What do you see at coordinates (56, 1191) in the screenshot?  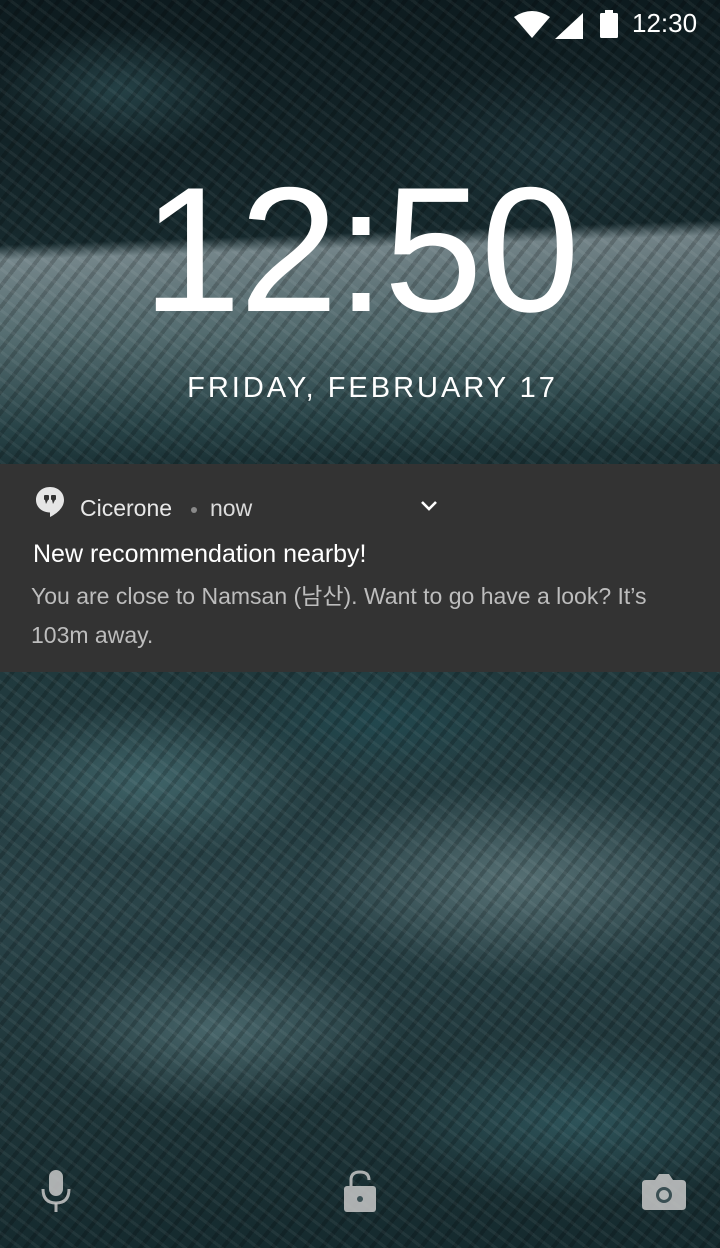 I see `mic-icon` at bounding box center [56, 1191].